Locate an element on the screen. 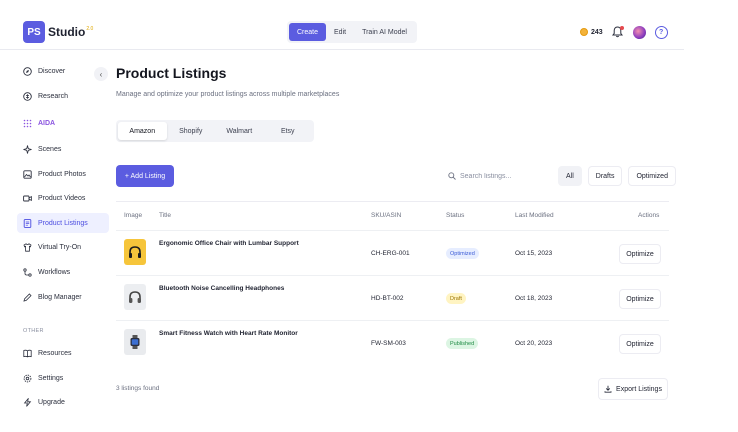 The image size is (738, 432). logo-mark: PS is located at coordinates (34, 32).